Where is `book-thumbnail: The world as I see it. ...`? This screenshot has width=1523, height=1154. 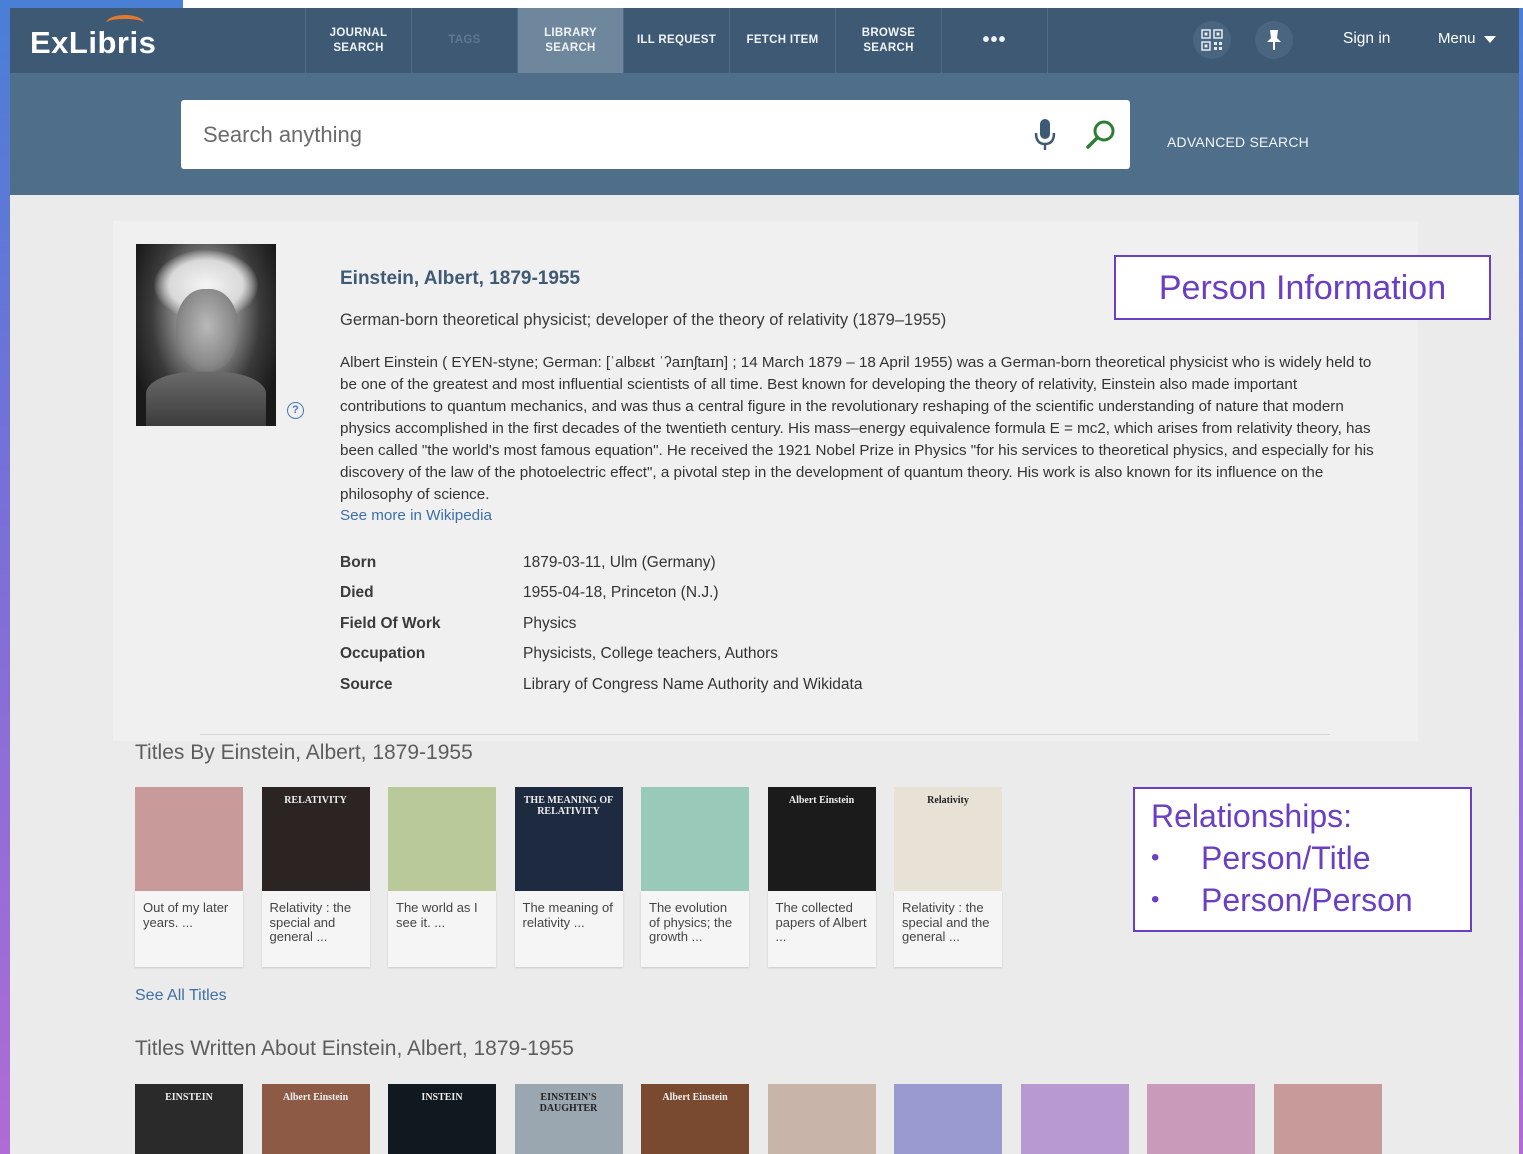
book-thumbnail: The world as I see it. ... is located at coordinates (442, 877).